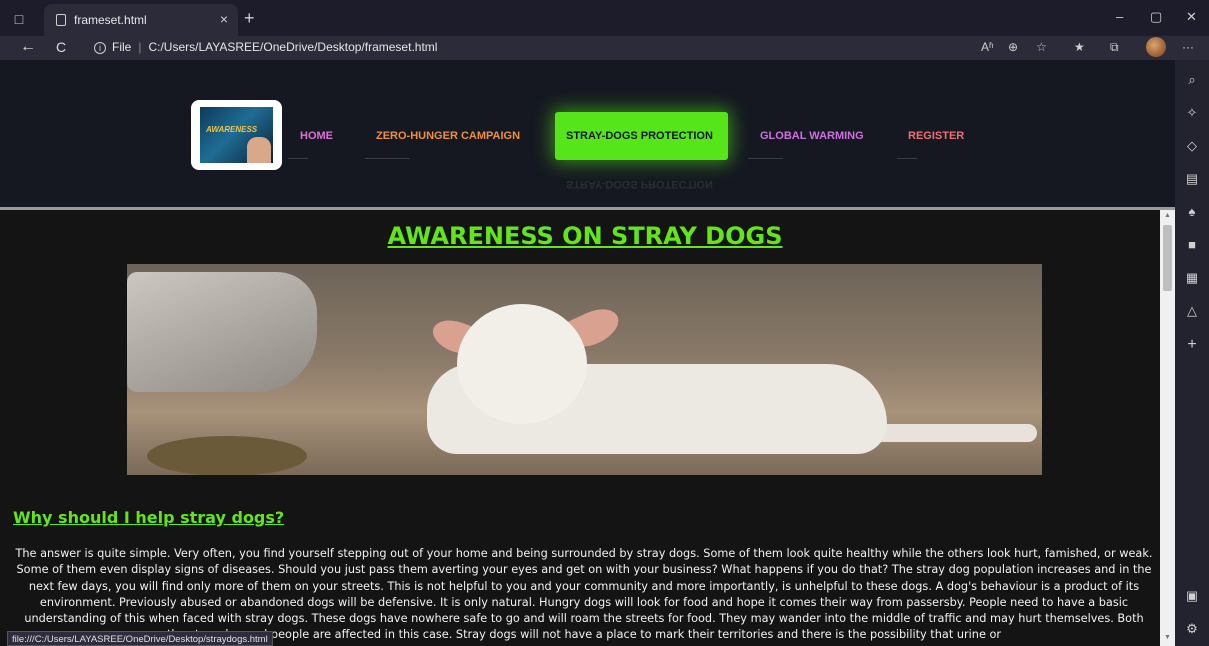 This screenshot has height=646, width=1209. I want to click on logo-text: AWARENESS, so click(232, 129).